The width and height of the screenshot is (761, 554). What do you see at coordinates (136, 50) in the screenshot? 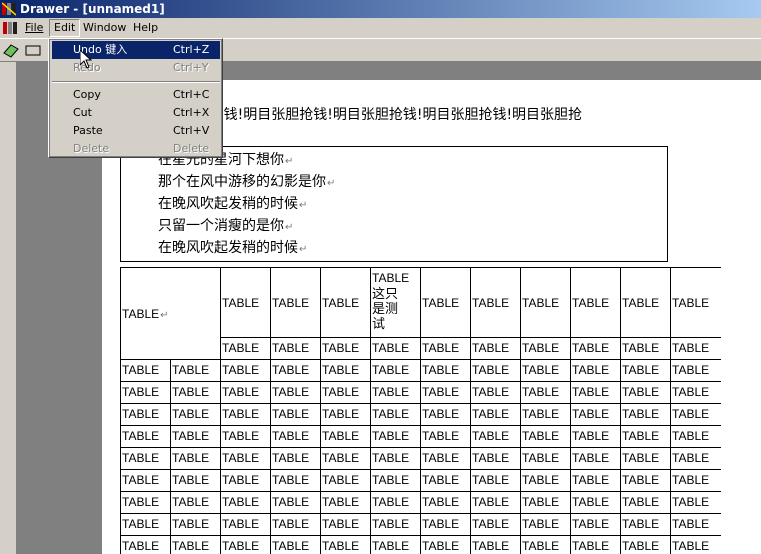
I see `menu-undo: Undo 键入 Ctrl+Z` at bounding box center [136, 50].